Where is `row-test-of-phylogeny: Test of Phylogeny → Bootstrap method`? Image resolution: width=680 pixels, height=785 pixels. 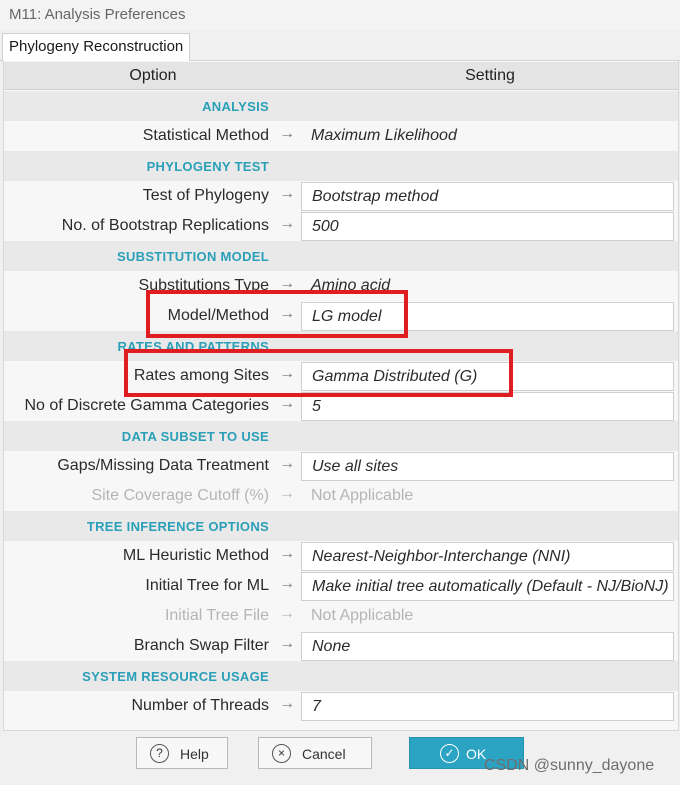 row-test-of-phylogeny: Test of Phylogeny → Bootstrap method is located at coordinates (341, 196).